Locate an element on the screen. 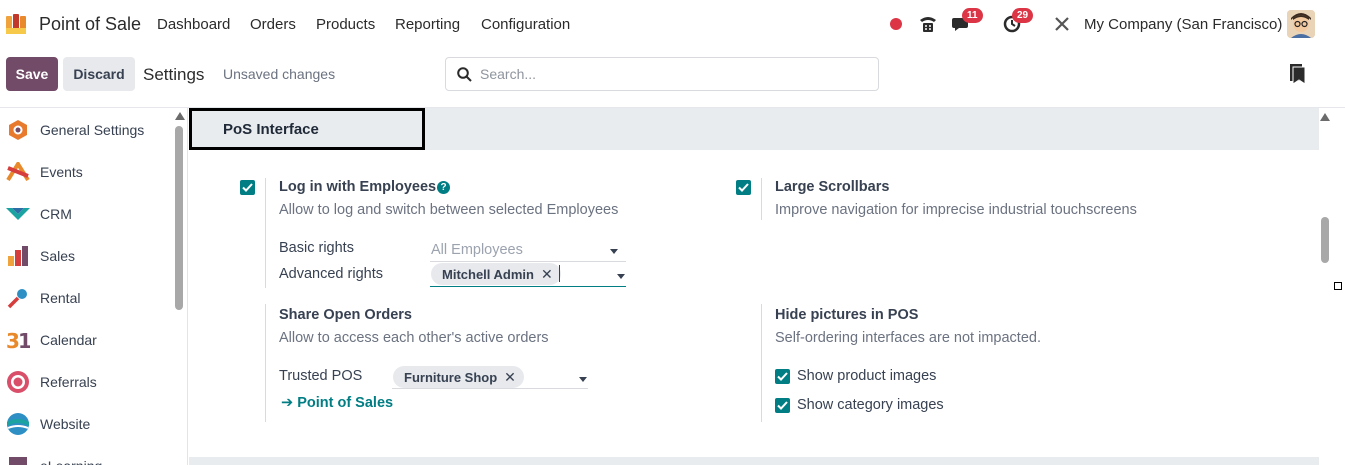 This screenshot has width=1345, height=465. large-scrollbars-checkbox is located at coordinates (743, 187).